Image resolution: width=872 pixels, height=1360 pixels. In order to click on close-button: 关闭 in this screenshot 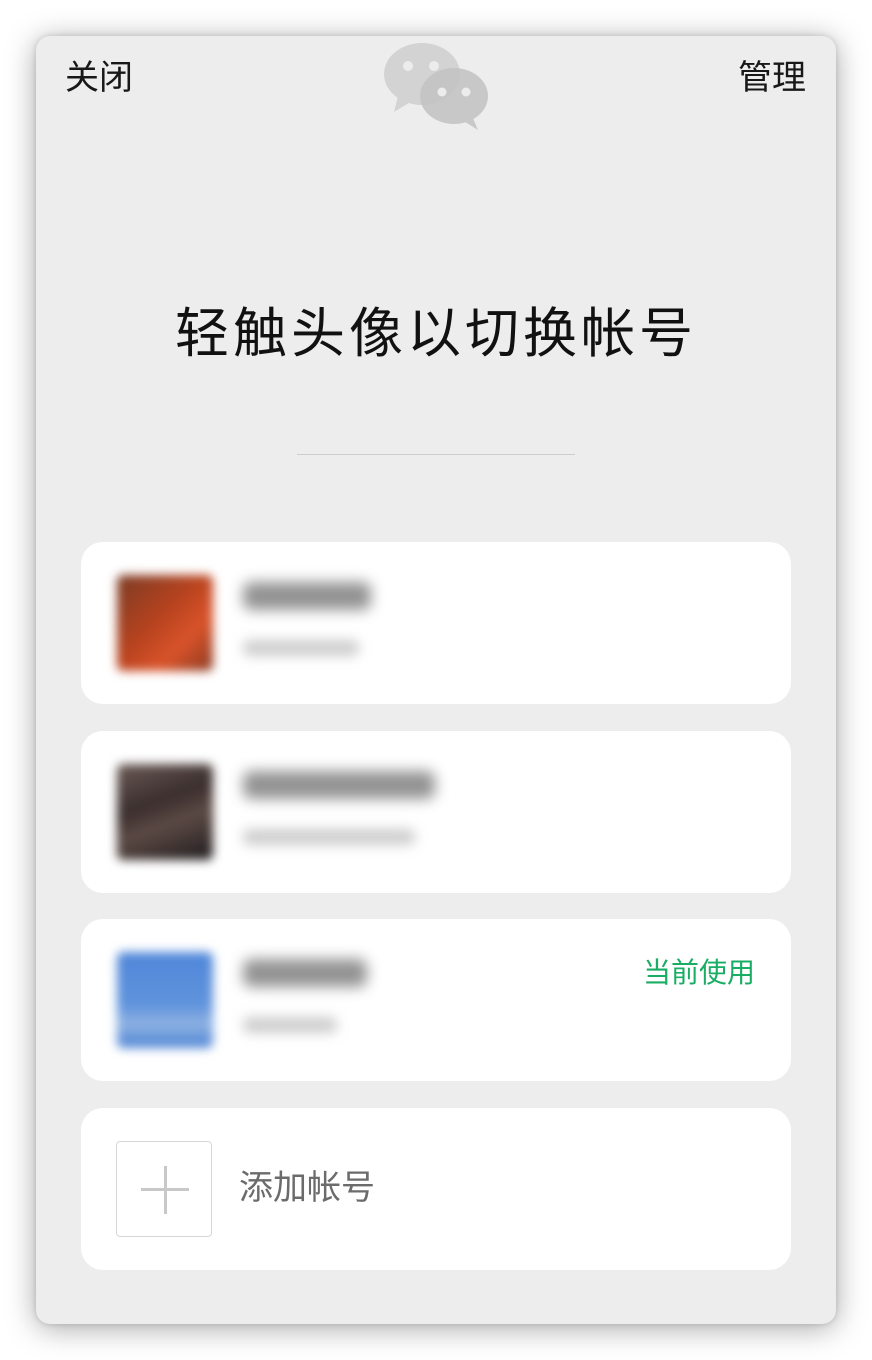, I will do `click(99, 78)`.